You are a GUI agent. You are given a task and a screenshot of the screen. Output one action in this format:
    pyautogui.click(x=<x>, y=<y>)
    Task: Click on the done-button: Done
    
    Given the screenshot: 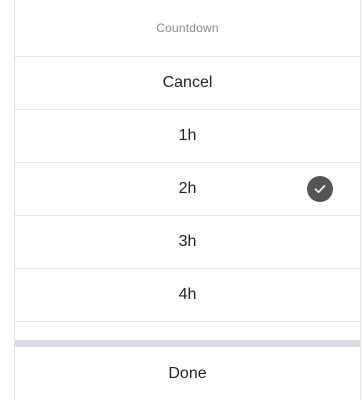 What is the action you would take?
    pyautogui.click(x=187, y=373)
    